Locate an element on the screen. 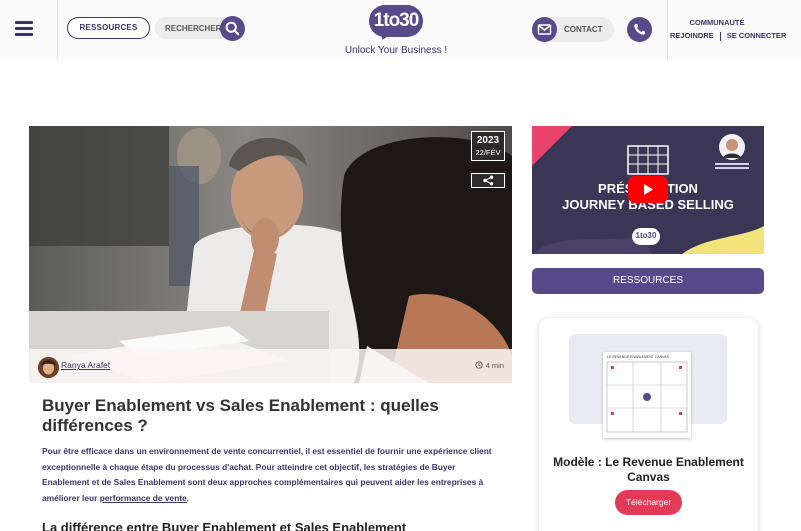 This screenshot has height=531, width=801. play-icon is located at coordinates (648, 189).